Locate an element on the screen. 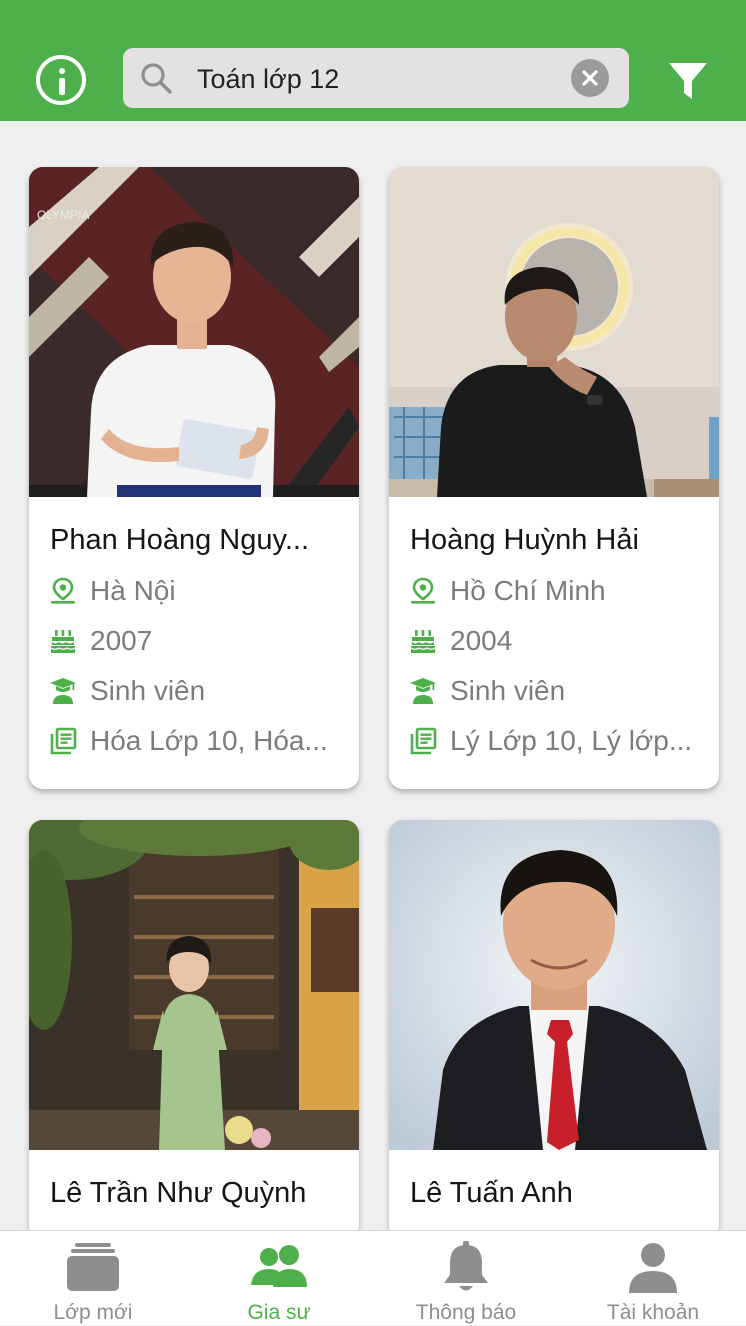  tutor-photo: OLYMPIA is located at coordinates (194, 332).